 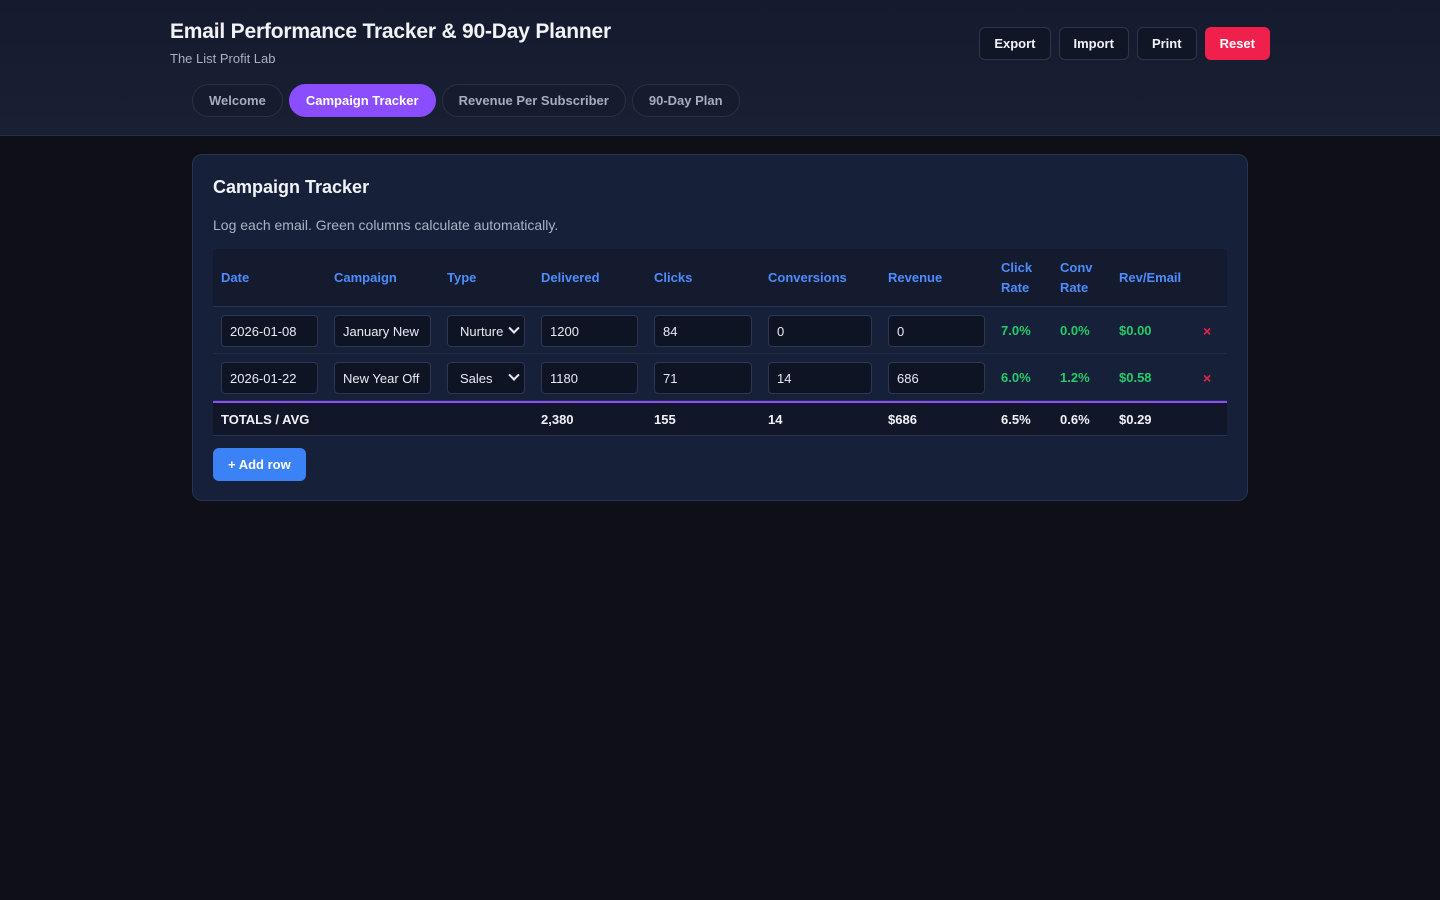 What do you see at coordinates (807, 277) in the screenshot?
I see `column-header-conversions: Conversions` at bounding box center [807, 277].